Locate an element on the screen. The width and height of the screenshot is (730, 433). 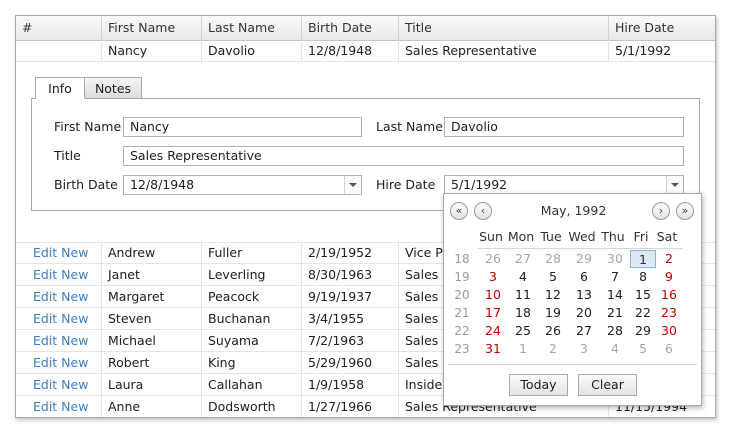
calendar-day: 18 is located at coordinates (523, 313).